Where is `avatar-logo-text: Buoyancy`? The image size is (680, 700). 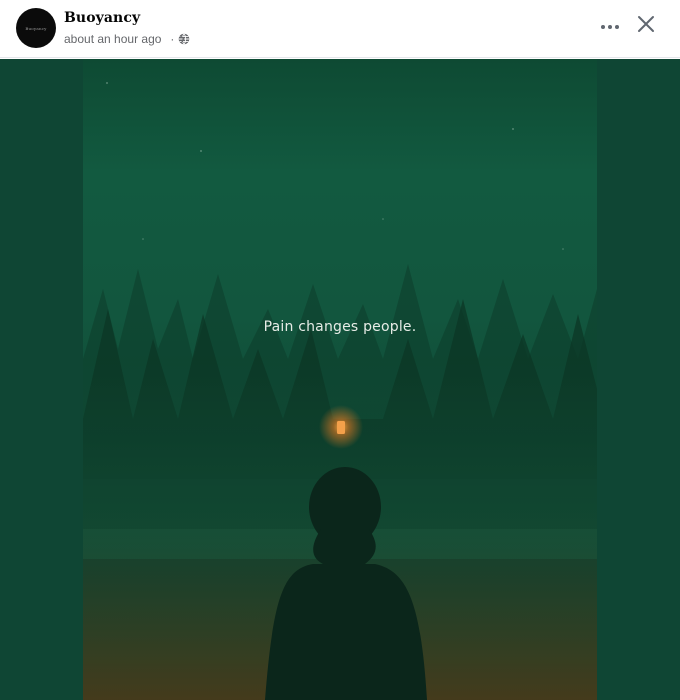
avatar-logo-text: Buoyancy is located at coordinates (36, 28).